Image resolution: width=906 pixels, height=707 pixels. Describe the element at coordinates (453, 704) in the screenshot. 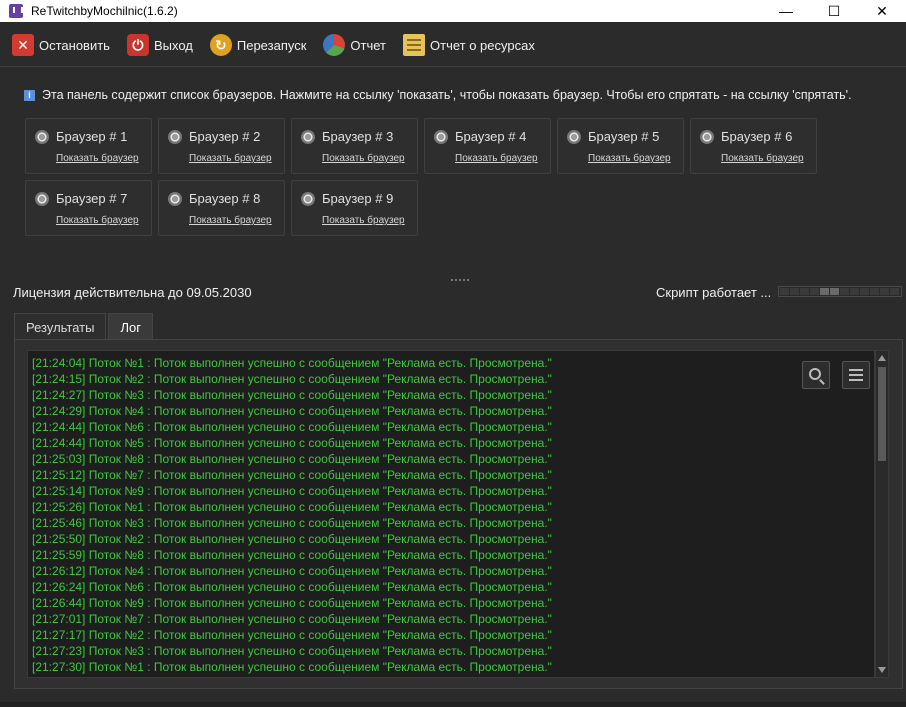

I see `bottom-edge` at that location.